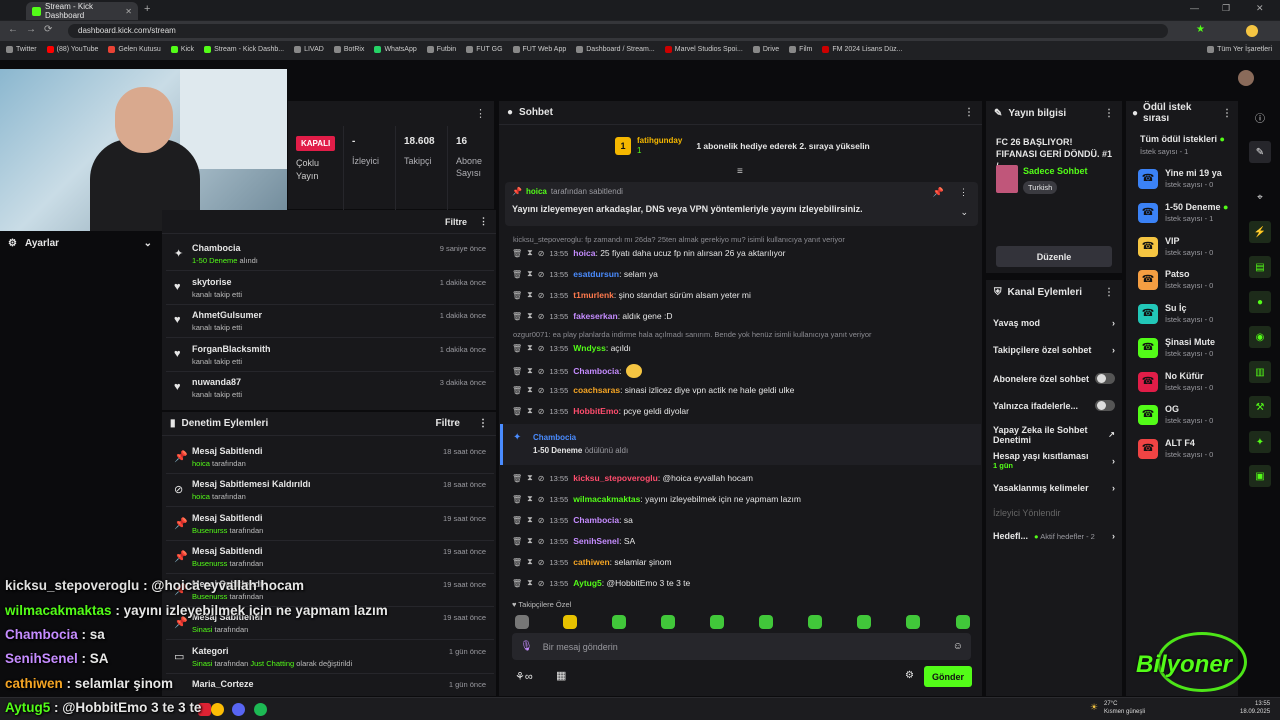 Image resolution: width=1280 pixels, height=720 pixels. What do you see at coordinates (561, 675) in the screenshot?
I see `store-icon: ▦` at bounding box center [561, 675].